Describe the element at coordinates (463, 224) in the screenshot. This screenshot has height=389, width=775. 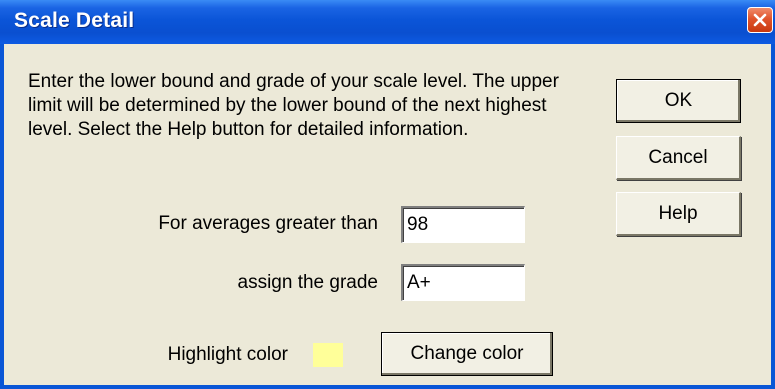
I see `averages-input` at that location.